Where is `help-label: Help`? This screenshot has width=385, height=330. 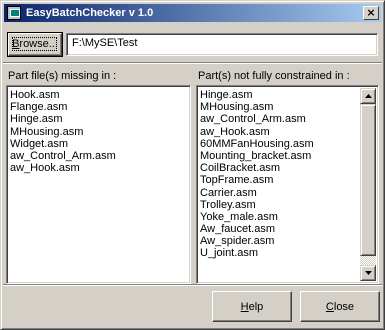 help-label: Help is located at coordinates (252, 307).